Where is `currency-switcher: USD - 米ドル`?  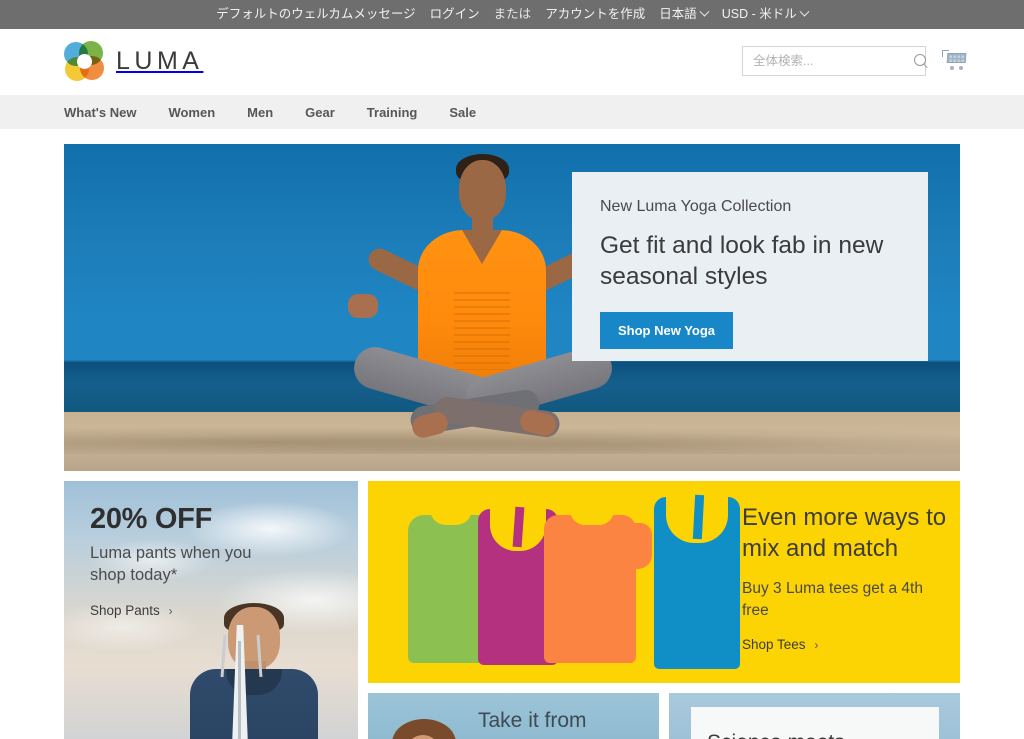
currency-switcher: USD - 米ドル is located at coordinates (765, 14).